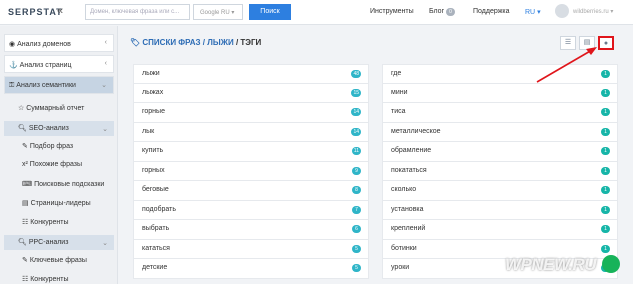 This screenshot has height=284, width=633. I want to click on chat-bubble-icon, so click(611, 264).